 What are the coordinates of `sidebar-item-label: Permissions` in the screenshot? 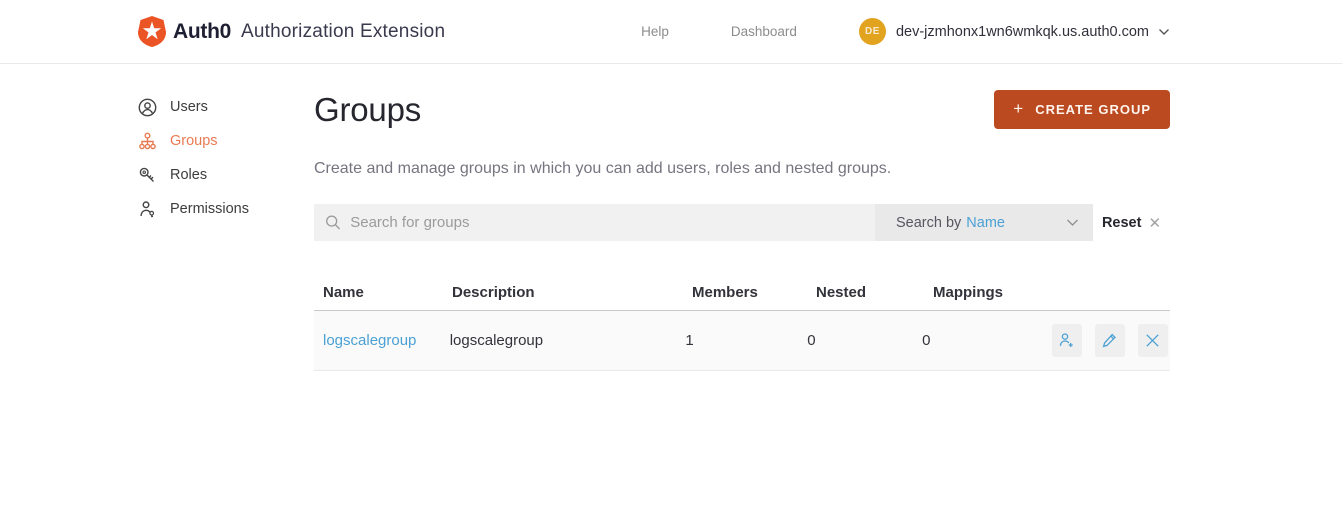 It's located at (209, 209).